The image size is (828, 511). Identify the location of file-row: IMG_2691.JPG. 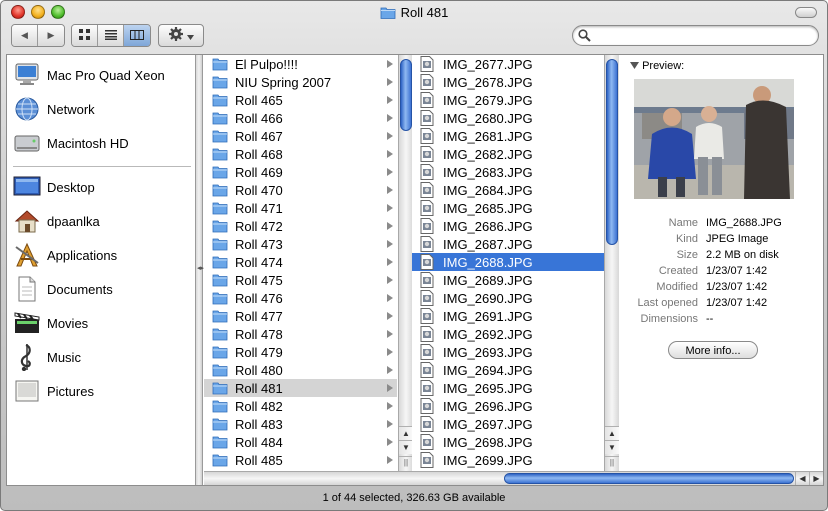
(508, 316).